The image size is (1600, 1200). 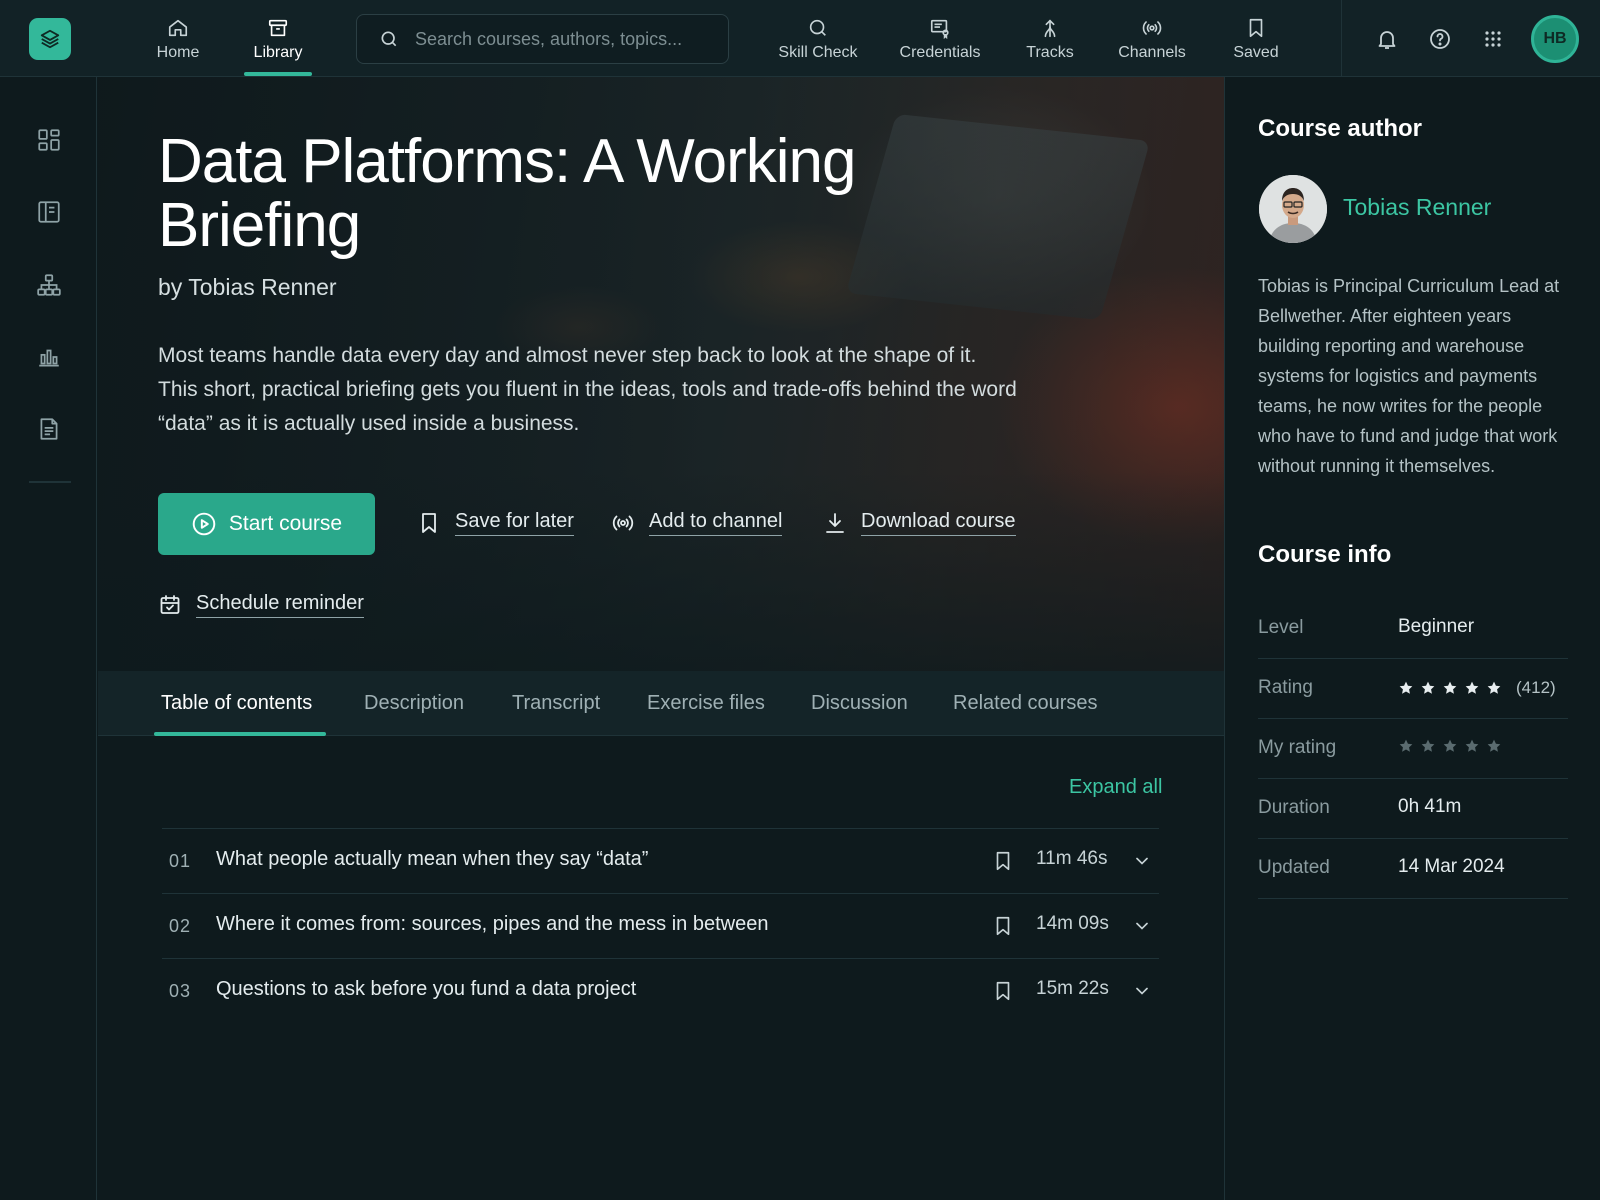 What do you see at coordinates (1152, 38) in the screenshot?
I see `nav-channels: Channels` at bounding box center [1152, 38].